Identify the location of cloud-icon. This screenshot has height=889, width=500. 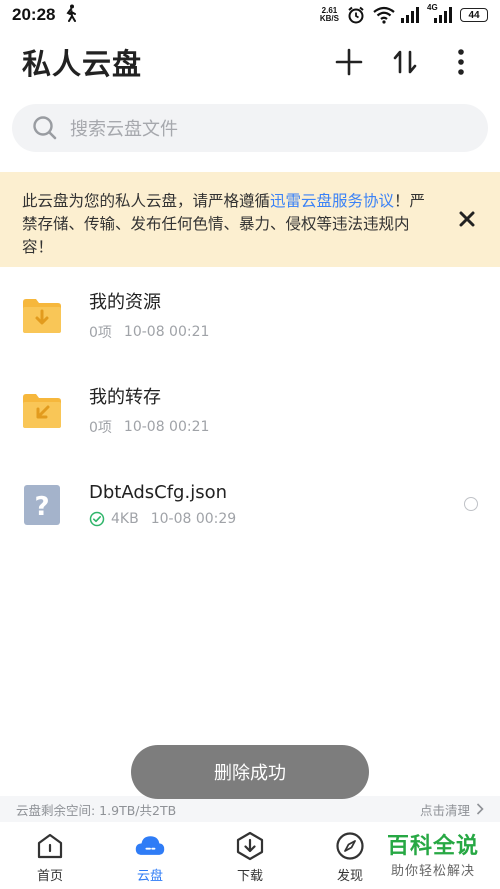
(150, 846).